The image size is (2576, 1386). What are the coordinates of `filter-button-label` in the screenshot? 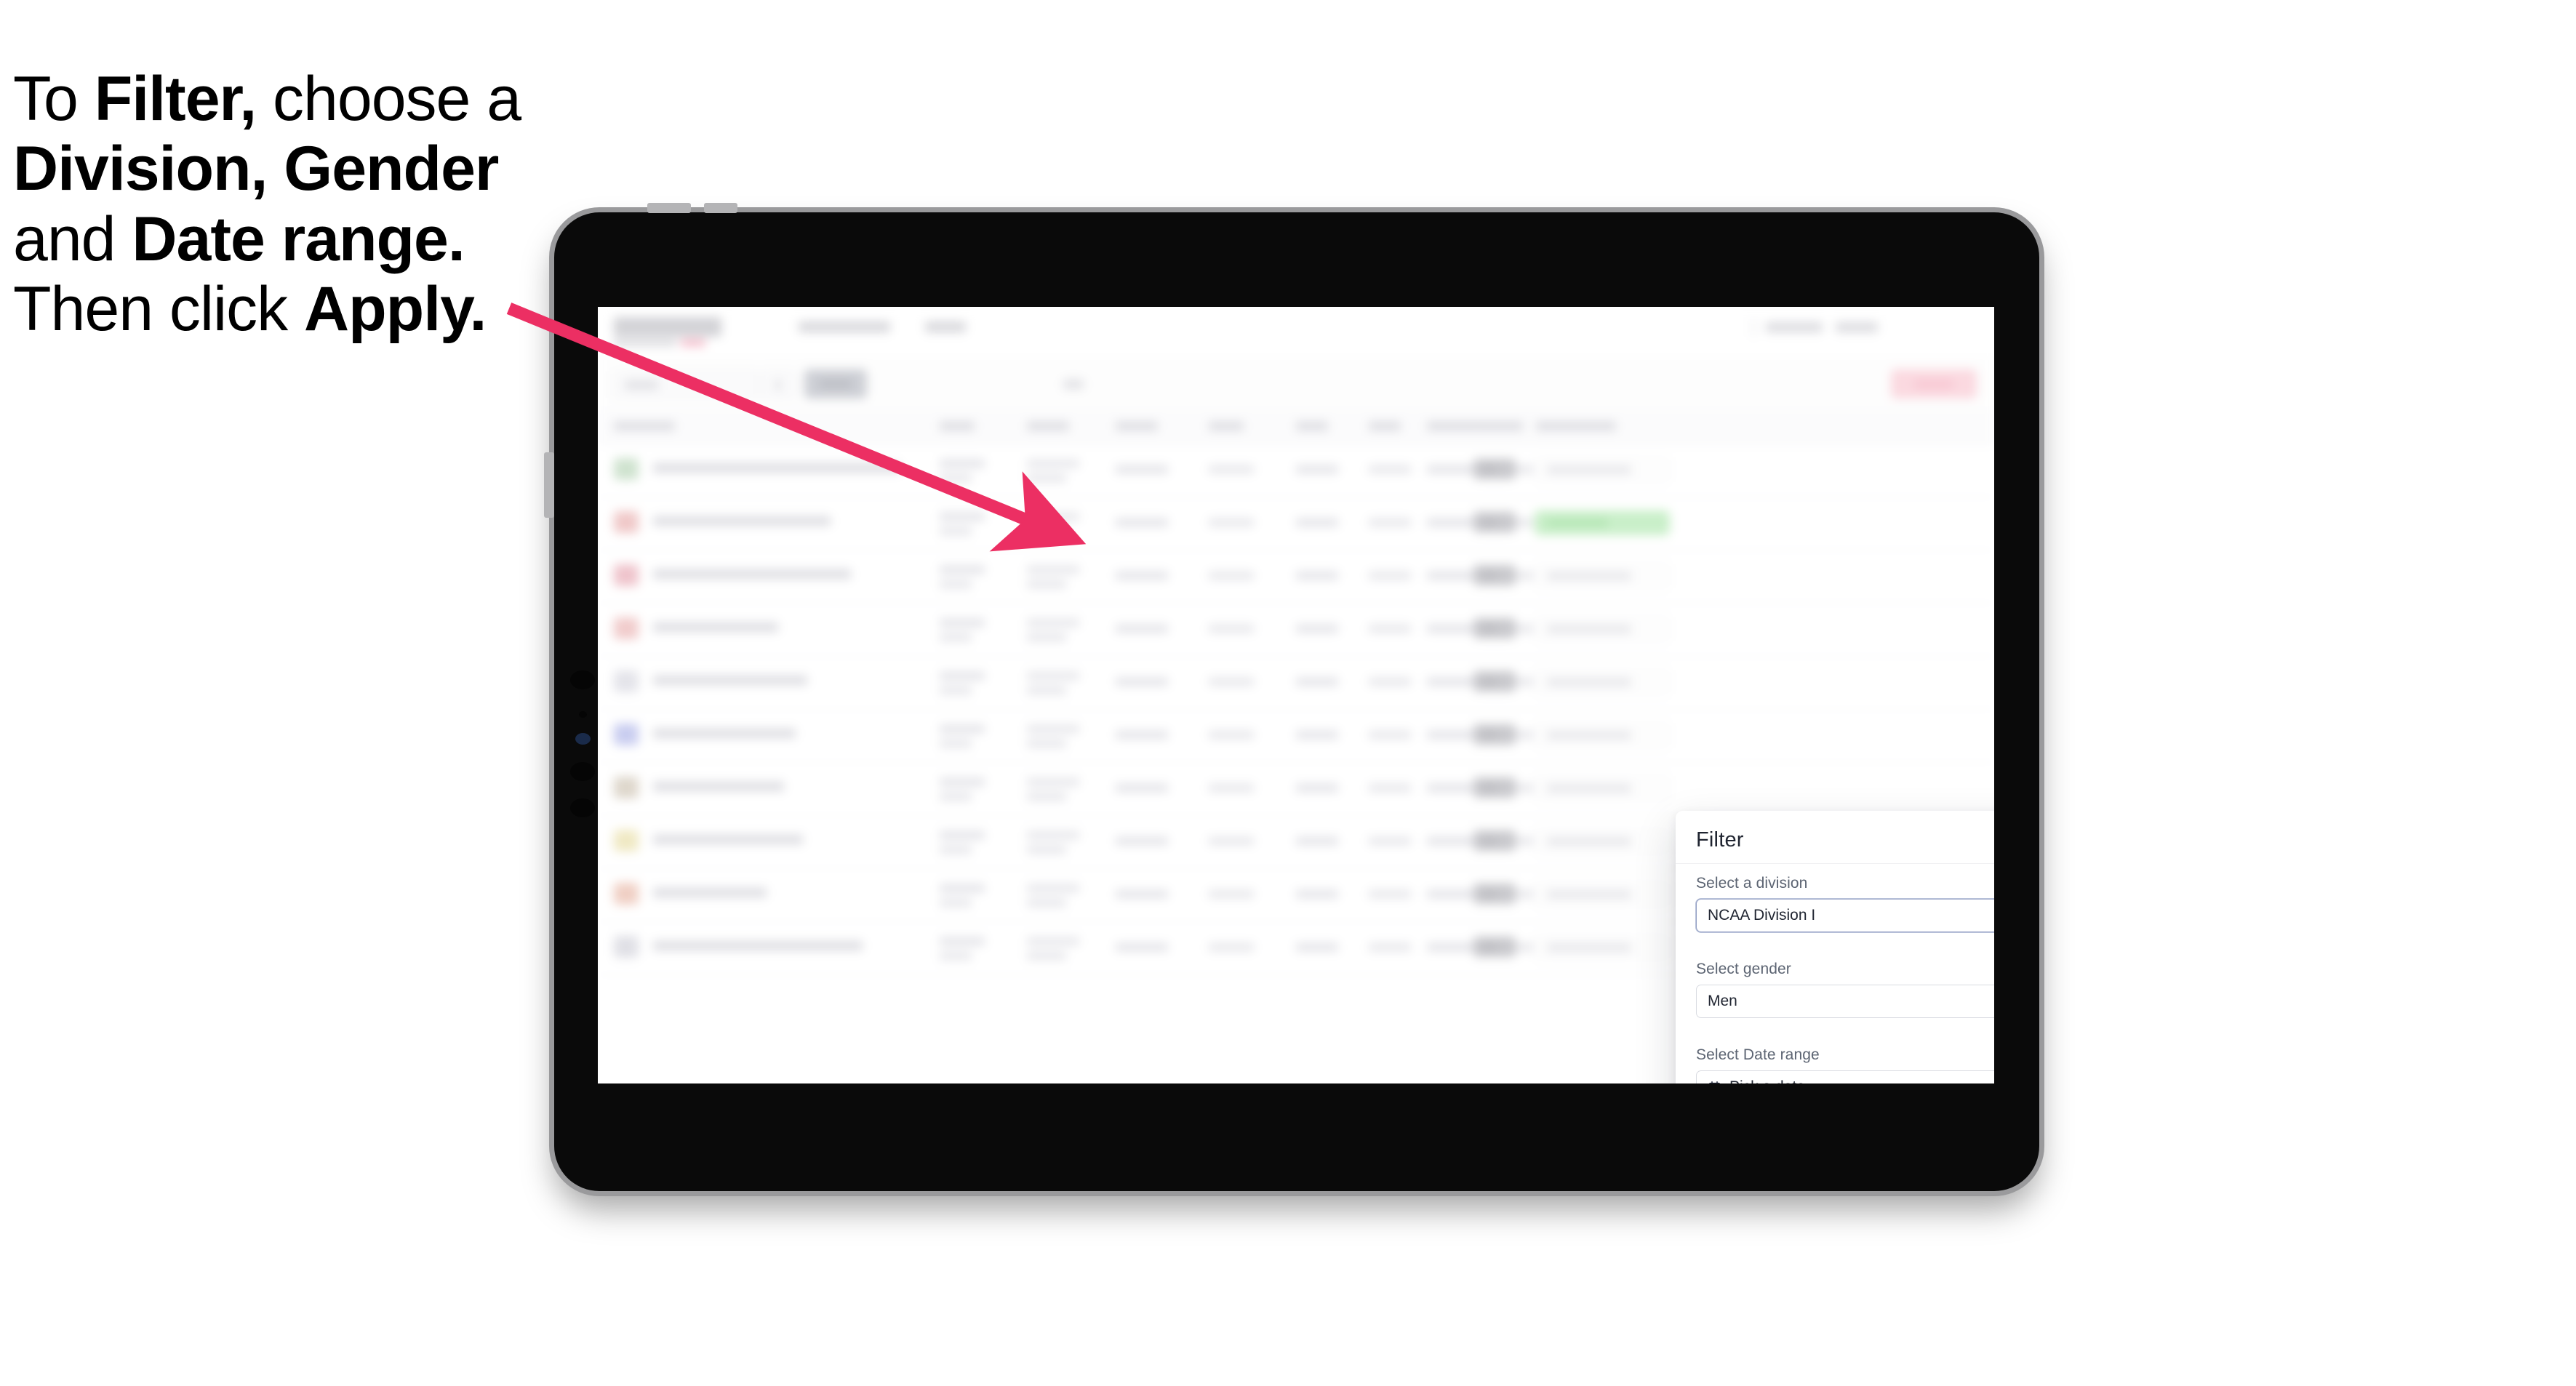 It's located at (835, 384).